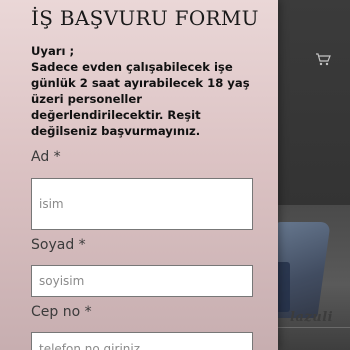 The width and height of the screenshot is (350, 350). I want to click on first-name-label: Ad *, so click(46, 157).